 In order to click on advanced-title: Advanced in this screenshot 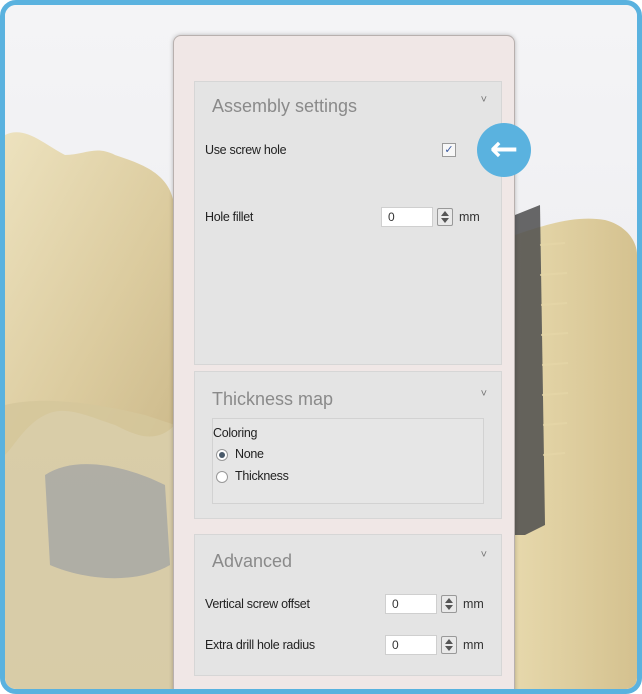, I will do `click(252, 561)`.